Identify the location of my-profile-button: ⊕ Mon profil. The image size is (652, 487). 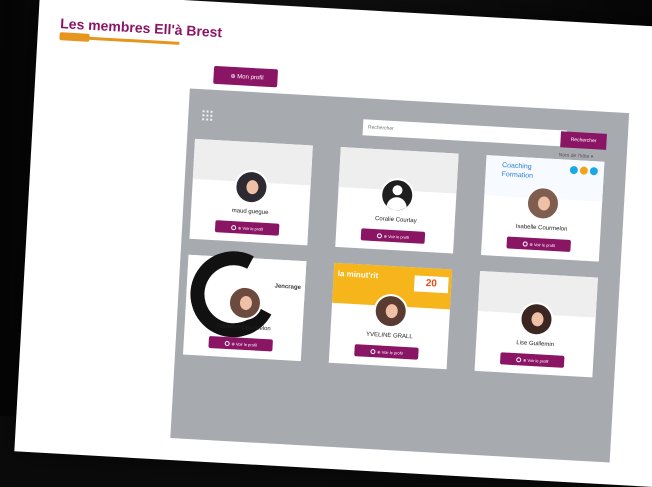
(246, 76).